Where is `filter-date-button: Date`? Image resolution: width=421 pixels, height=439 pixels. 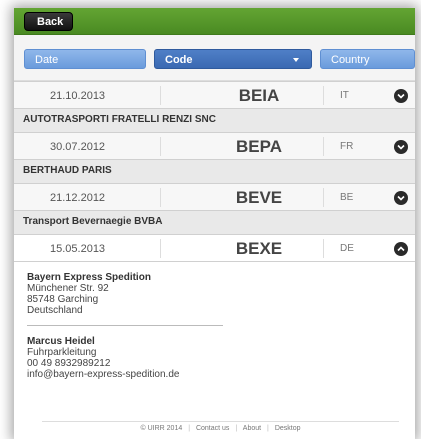 filter-date-button: Date is located at coordinates (85, 59).